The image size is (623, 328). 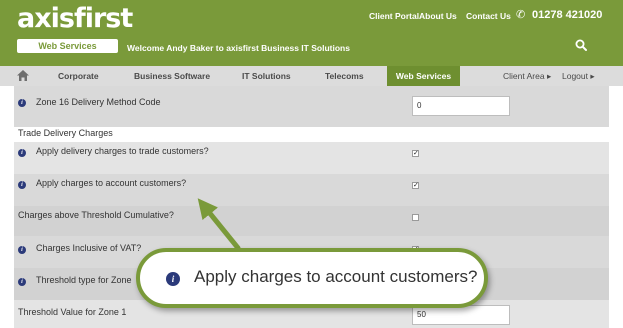 What do you see at coordinates (311, 106) in the screenshot?
I see `zone16-row: i Zone 16 Delivery Method Code 0` at bounding box center [311, 106].